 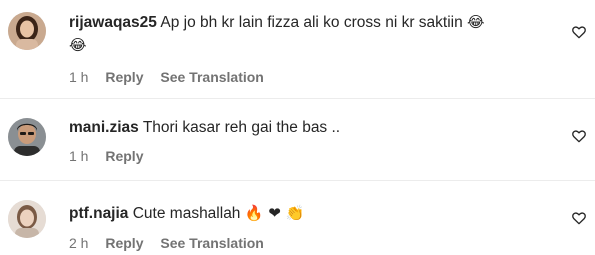 What do you see at coordinates (312, 213) in the screenshot?
I see `comment-body: ptf.najia Cute mashallah 🔥 ❤ 👏` at bounding box center [312, 213].